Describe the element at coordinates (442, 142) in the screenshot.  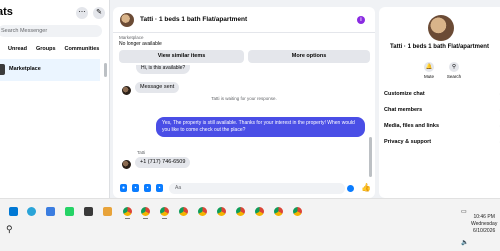
I see `section-privacy-support: Privacy & support ⌄` at that location.